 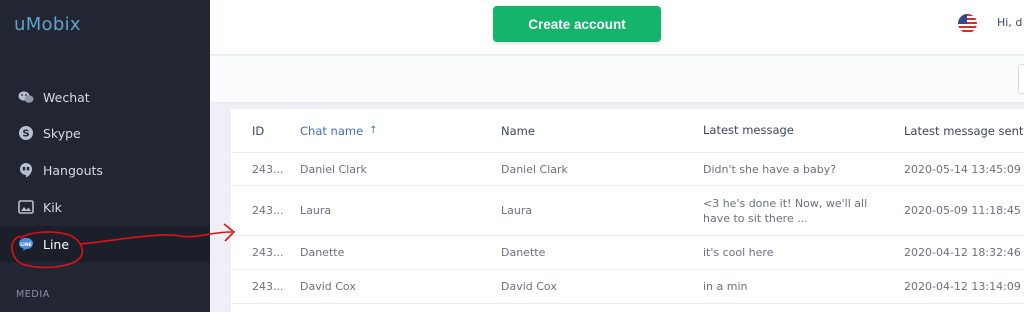 What do you see at coordinates (105, 244) in the screenshot?
I see `sidebar-item-line: LINE Line` at bounding box center [105, 244].